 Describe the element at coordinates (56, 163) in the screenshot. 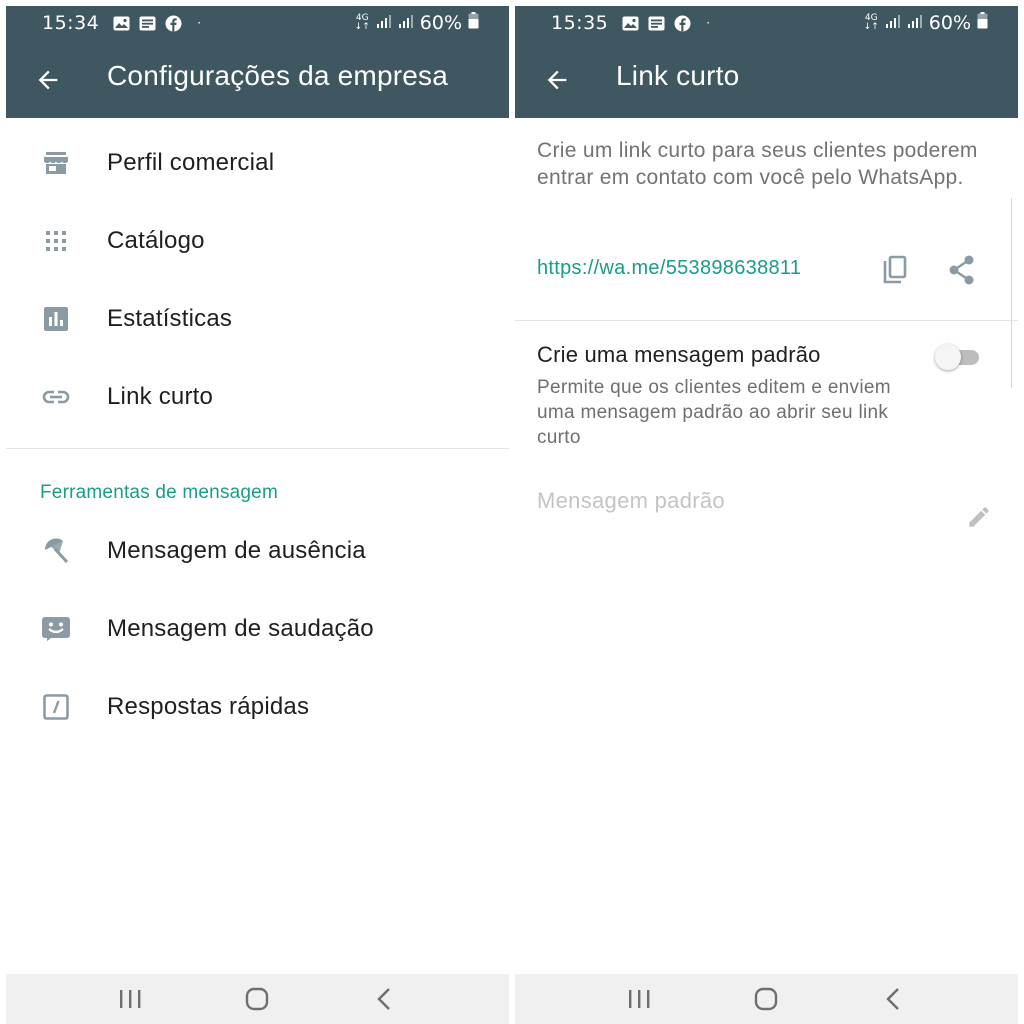

I see `storefront-icon` at that location.